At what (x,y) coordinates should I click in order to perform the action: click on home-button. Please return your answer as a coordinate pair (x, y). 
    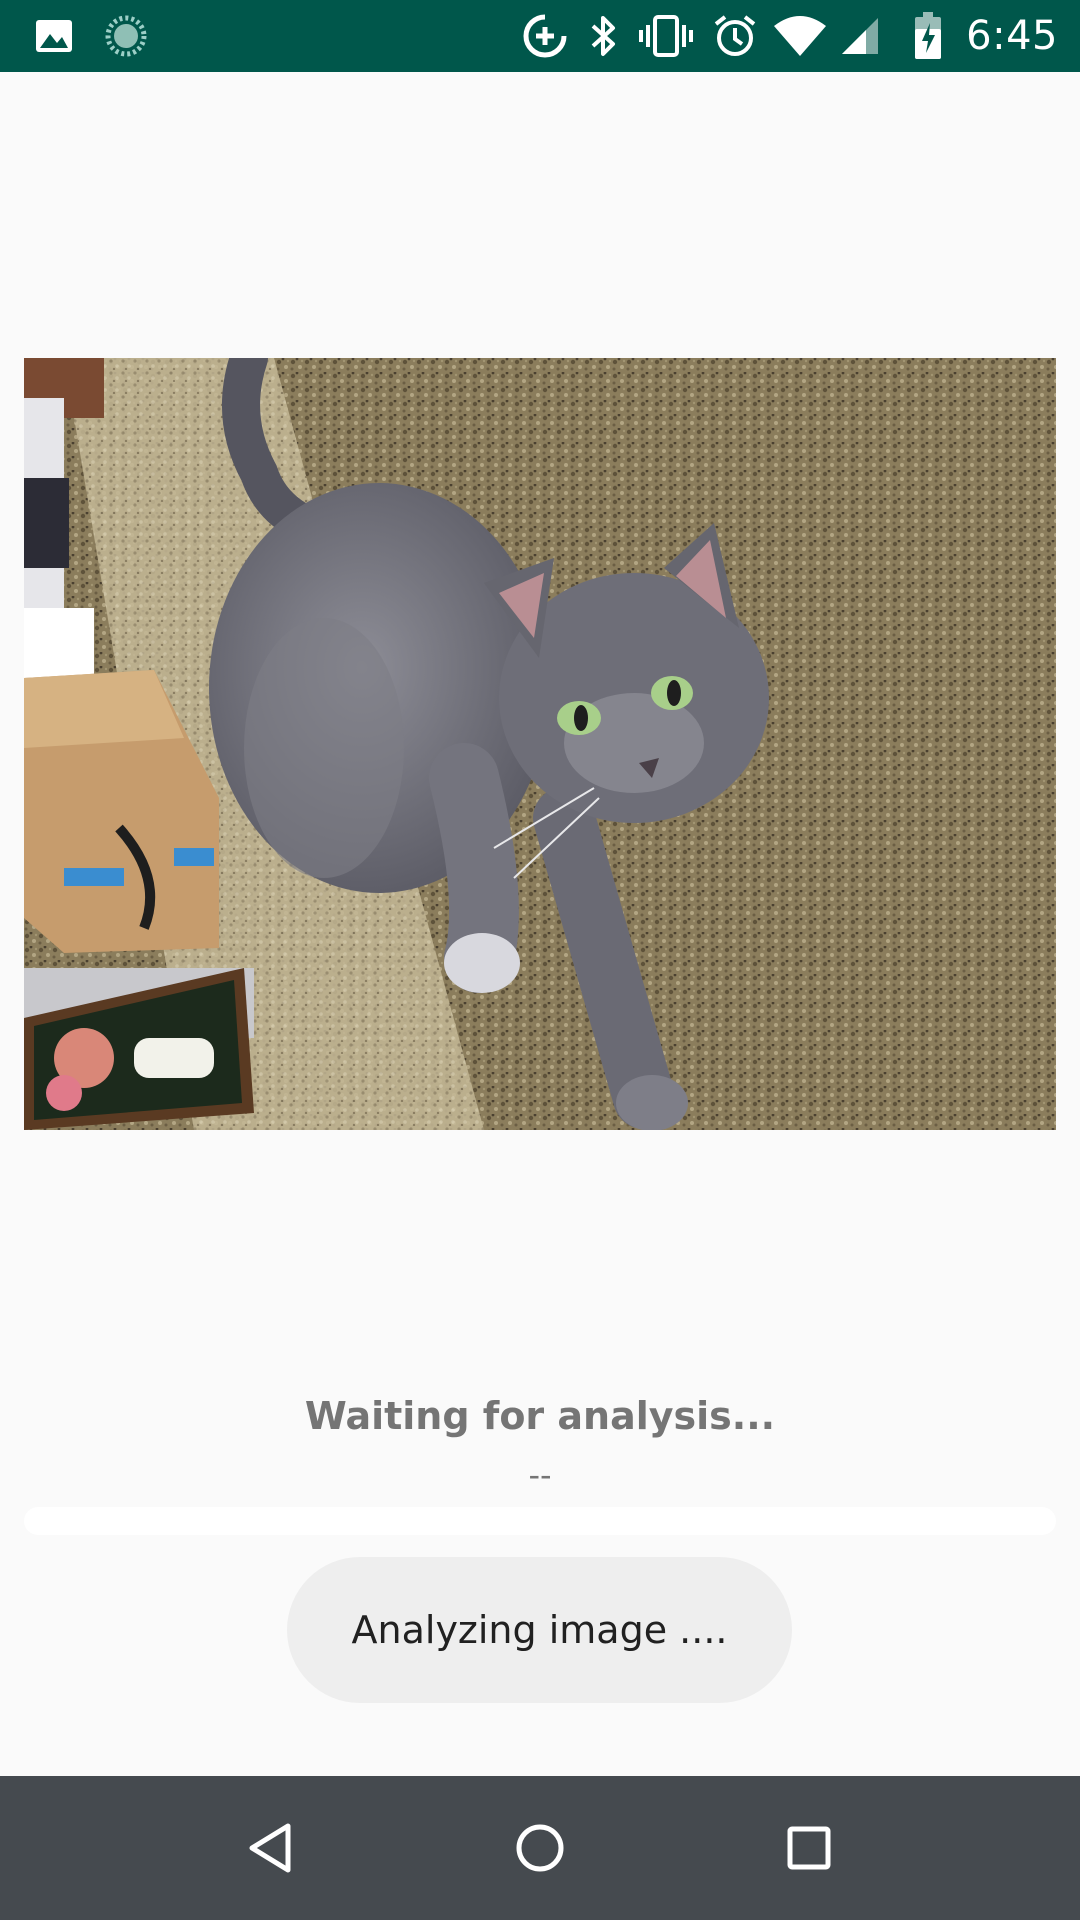
    Looking at the image, I should click on (540, 1848).